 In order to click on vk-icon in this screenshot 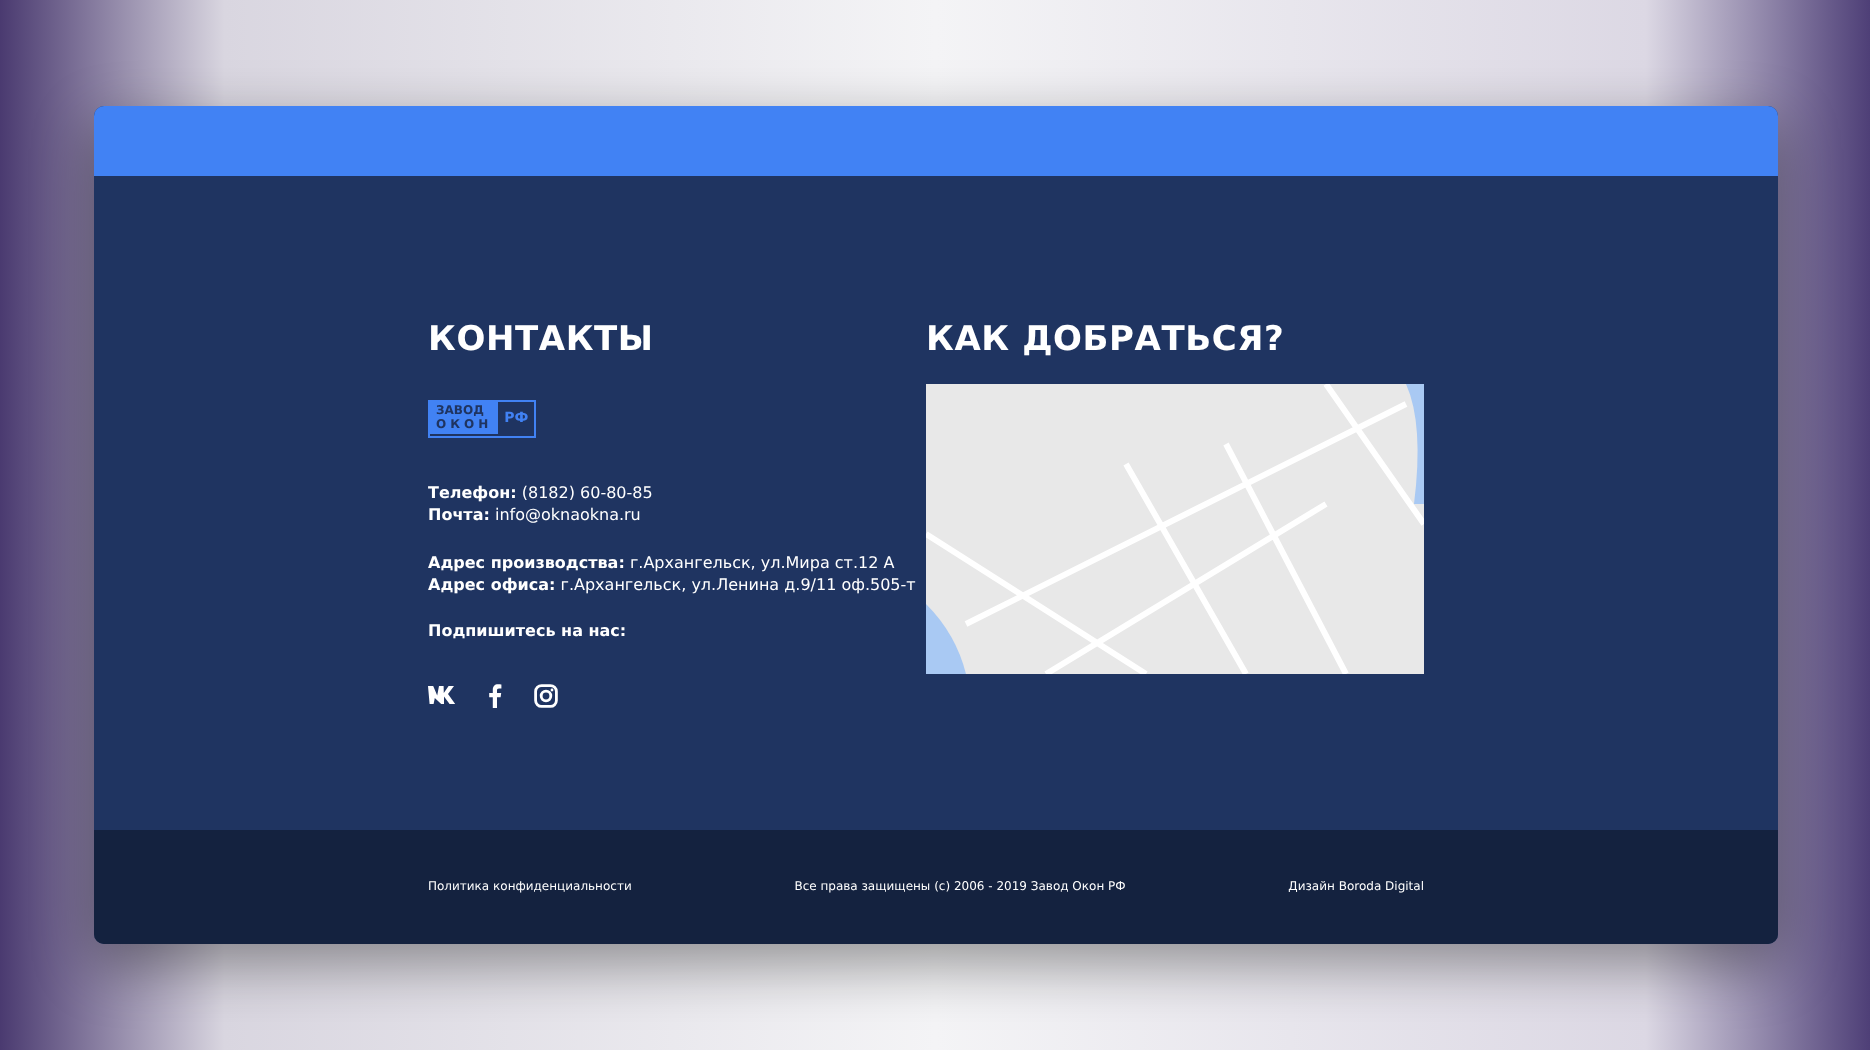, I will do `click(442, 695)`.